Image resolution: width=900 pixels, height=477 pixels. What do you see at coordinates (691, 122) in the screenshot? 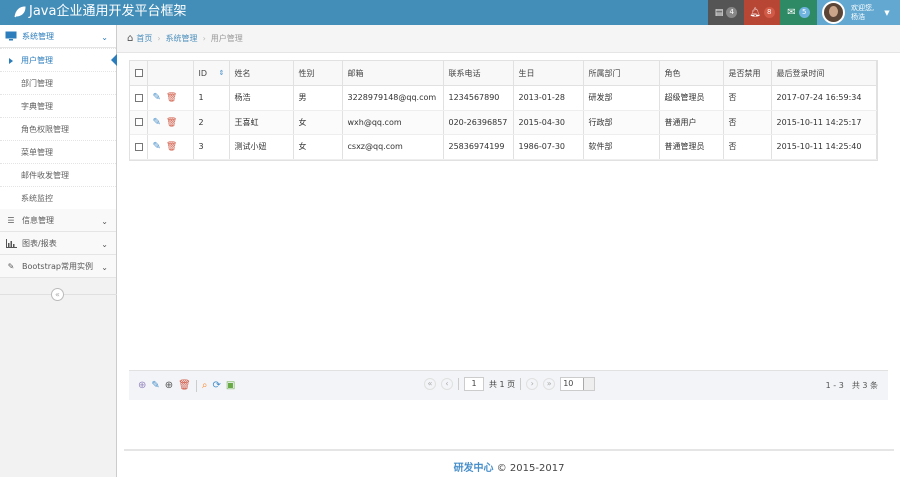
I see `cell-role: 普通用户` at bounding box center [691, 122].